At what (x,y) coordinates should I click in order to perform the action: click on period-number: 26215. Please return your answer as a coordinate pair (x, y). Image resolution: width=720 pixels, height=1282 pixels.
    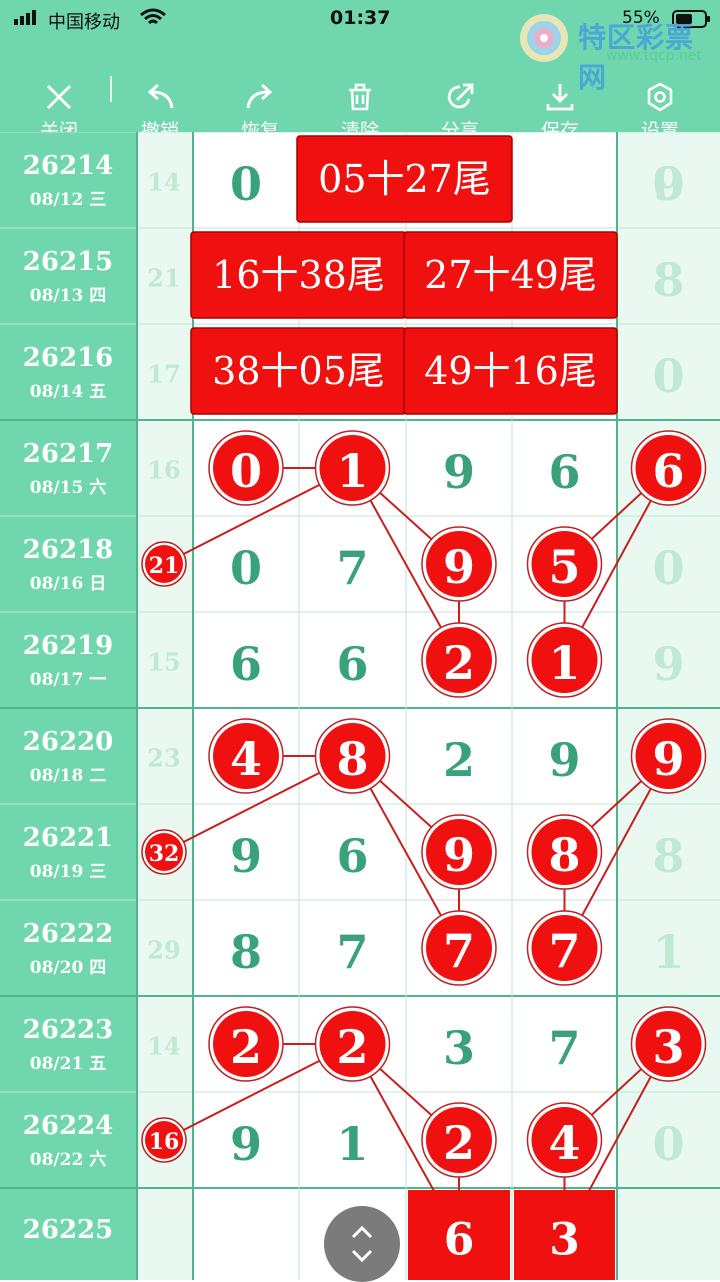
    Looking at the image, I should click on (68, 262).